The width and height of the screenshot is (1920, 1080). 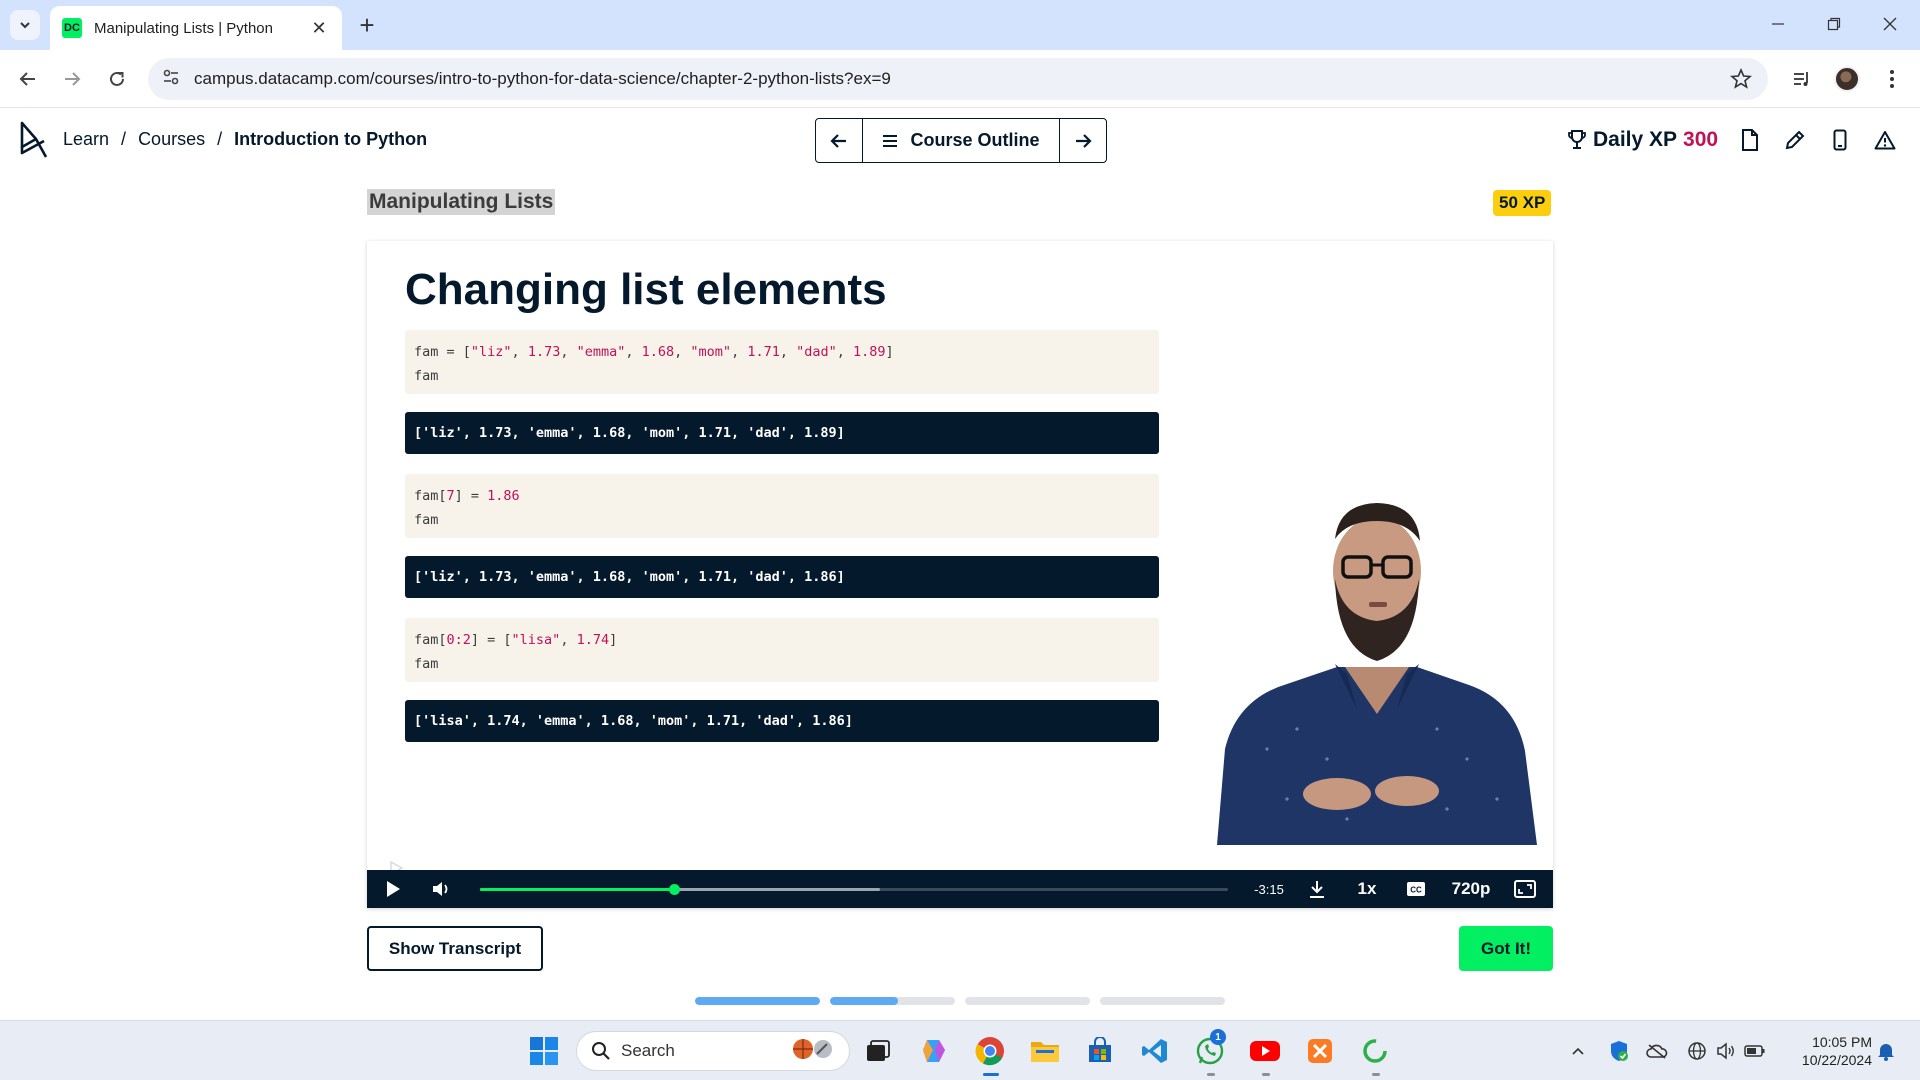 I want to click on tab-search-chevron-down-icon, so click(x=25, y=25).